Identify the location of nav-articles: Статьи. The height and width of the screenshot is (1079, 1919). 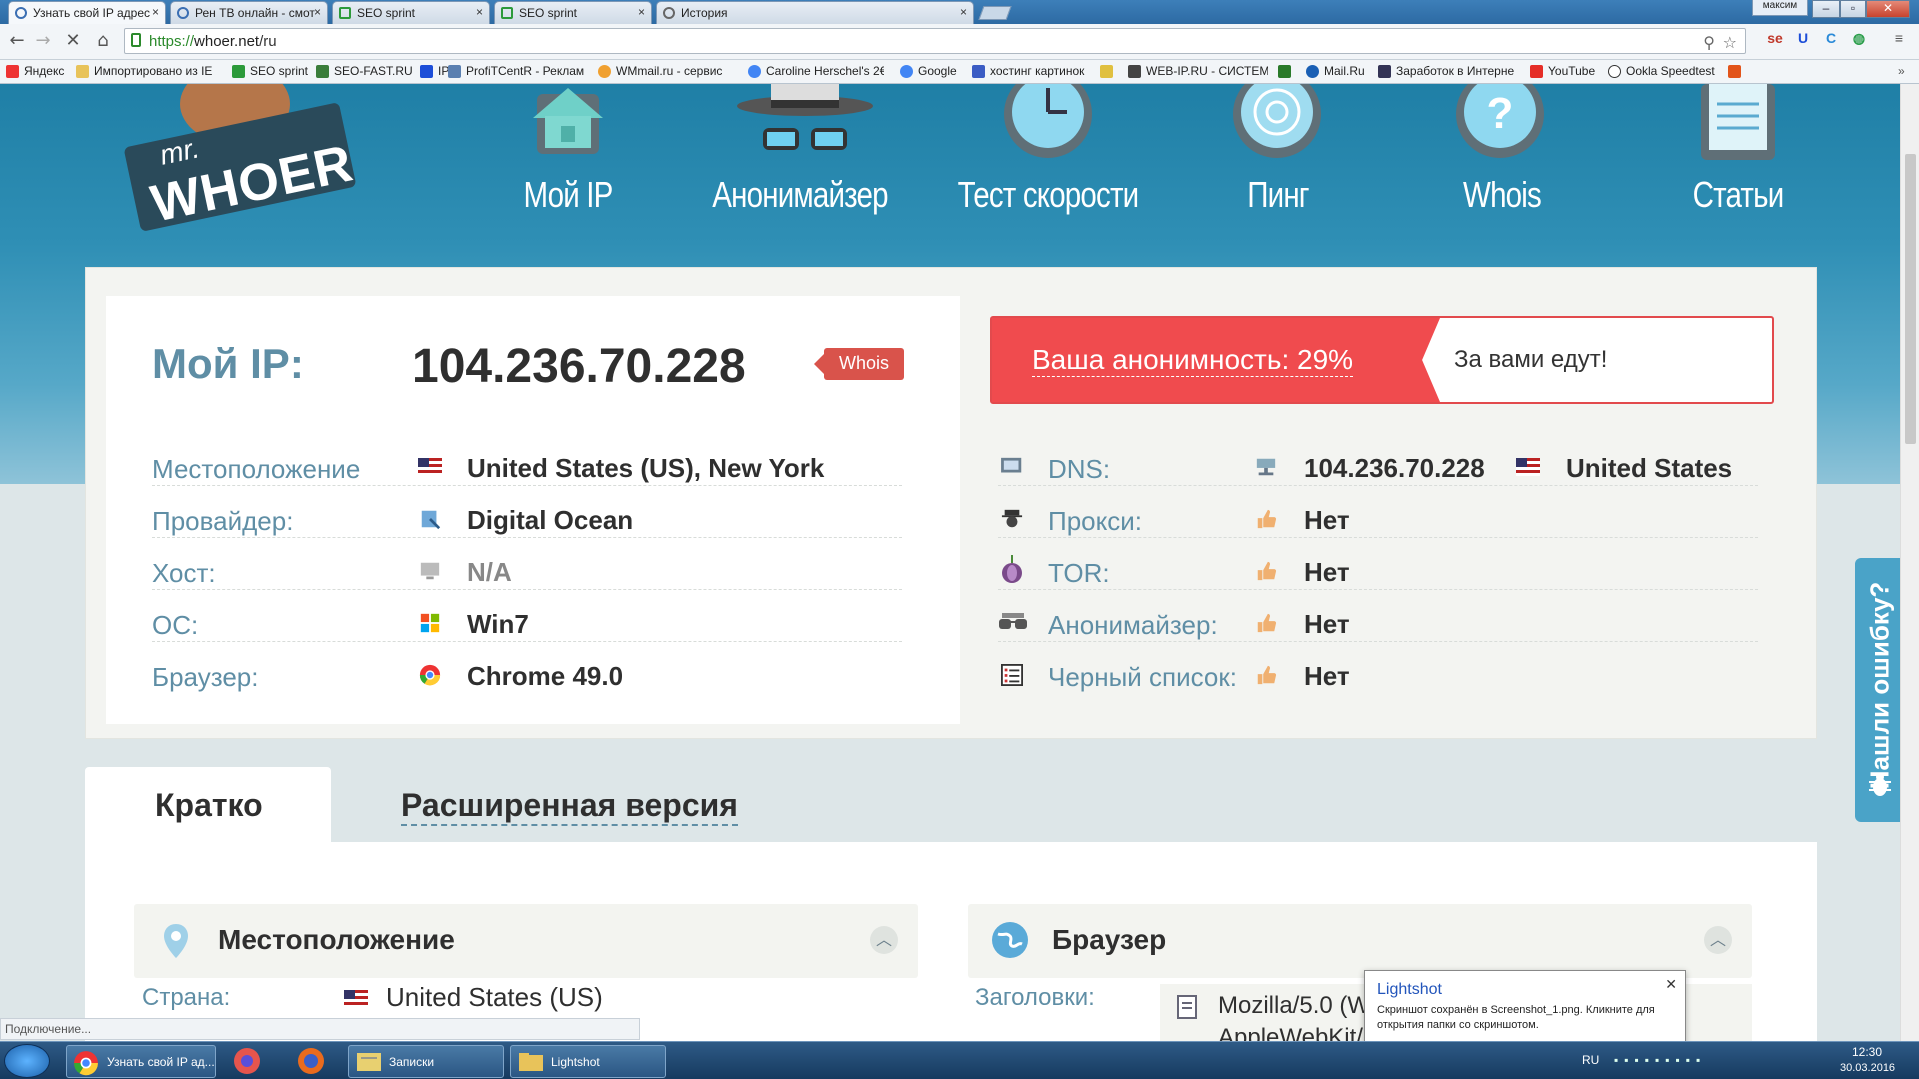
(1738, 195).